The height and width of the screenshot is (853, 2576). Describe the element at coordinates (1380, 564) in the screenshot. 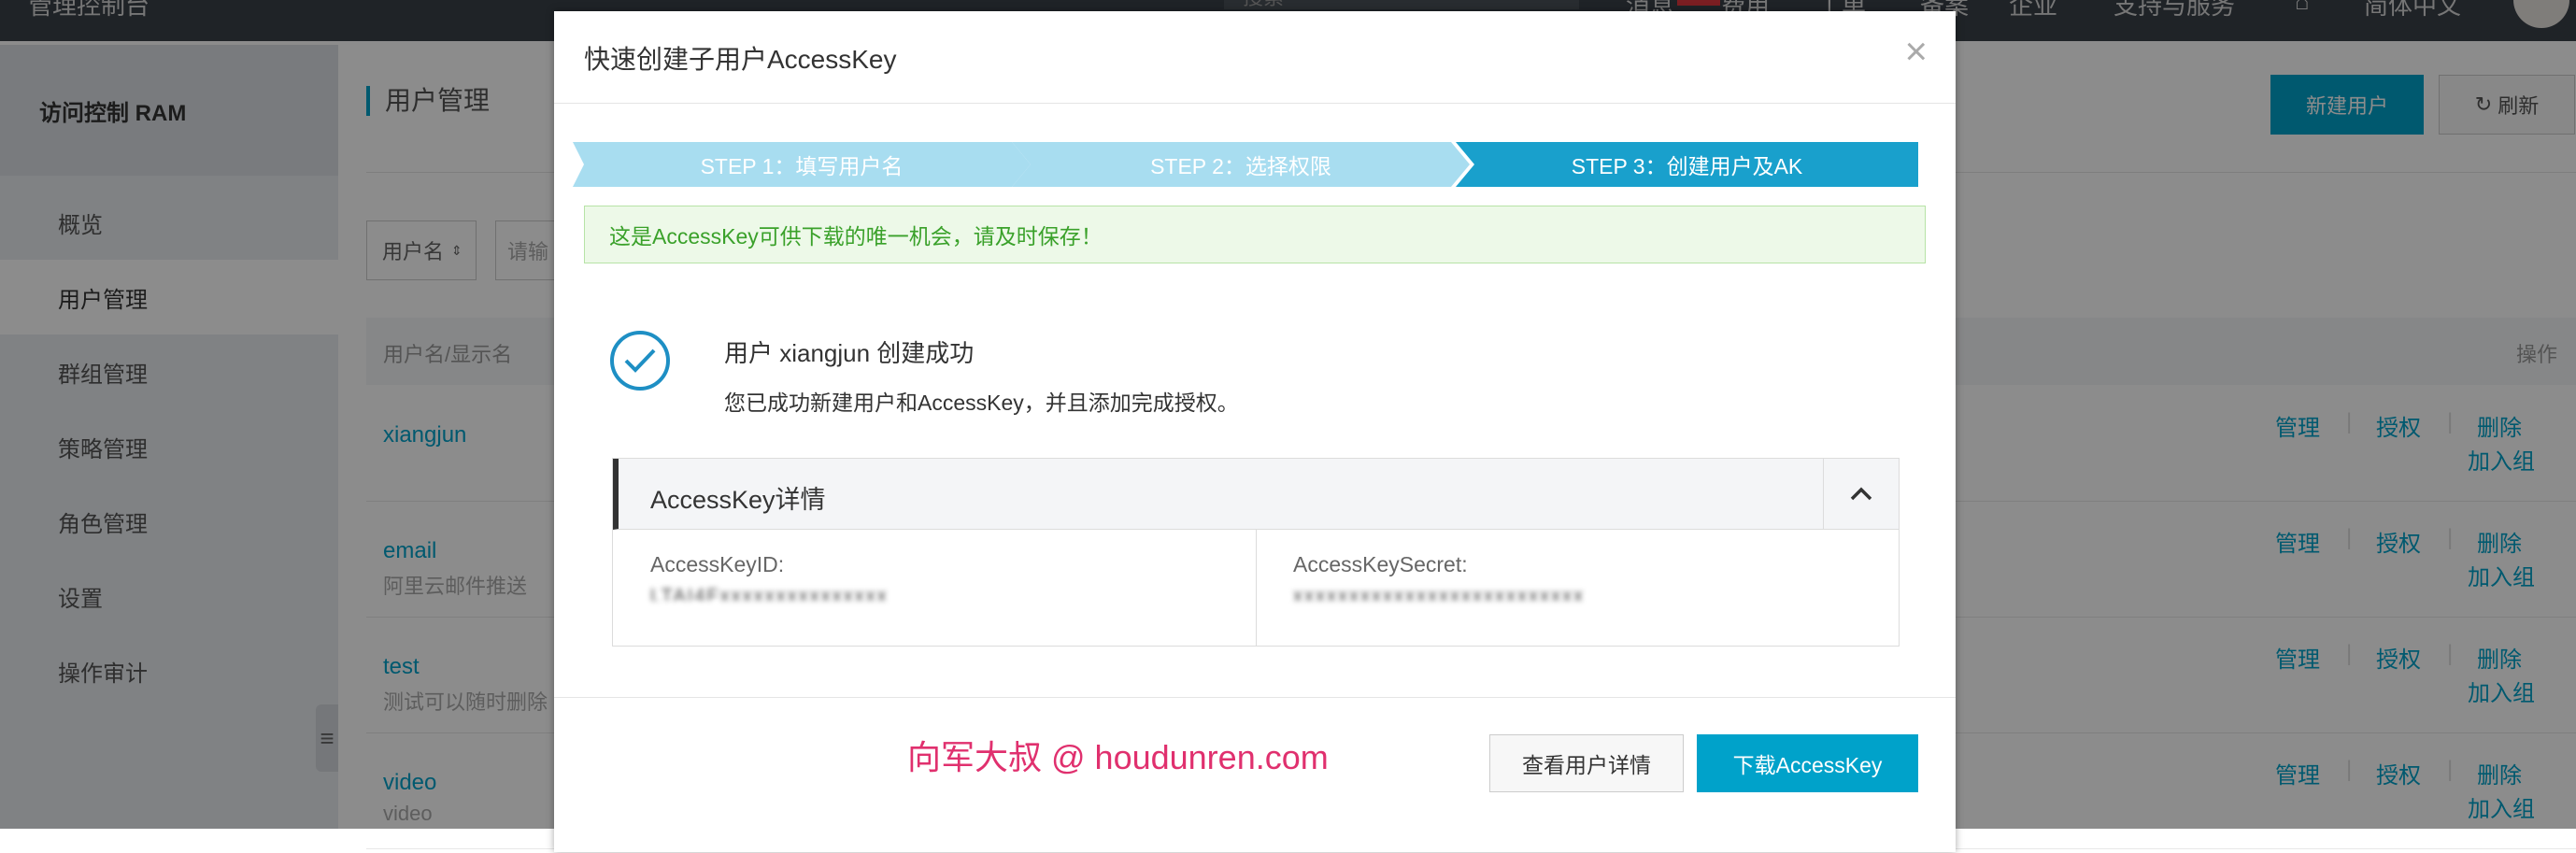

I see `accesskey-secret-label: AccessKeySecret:` at that location.